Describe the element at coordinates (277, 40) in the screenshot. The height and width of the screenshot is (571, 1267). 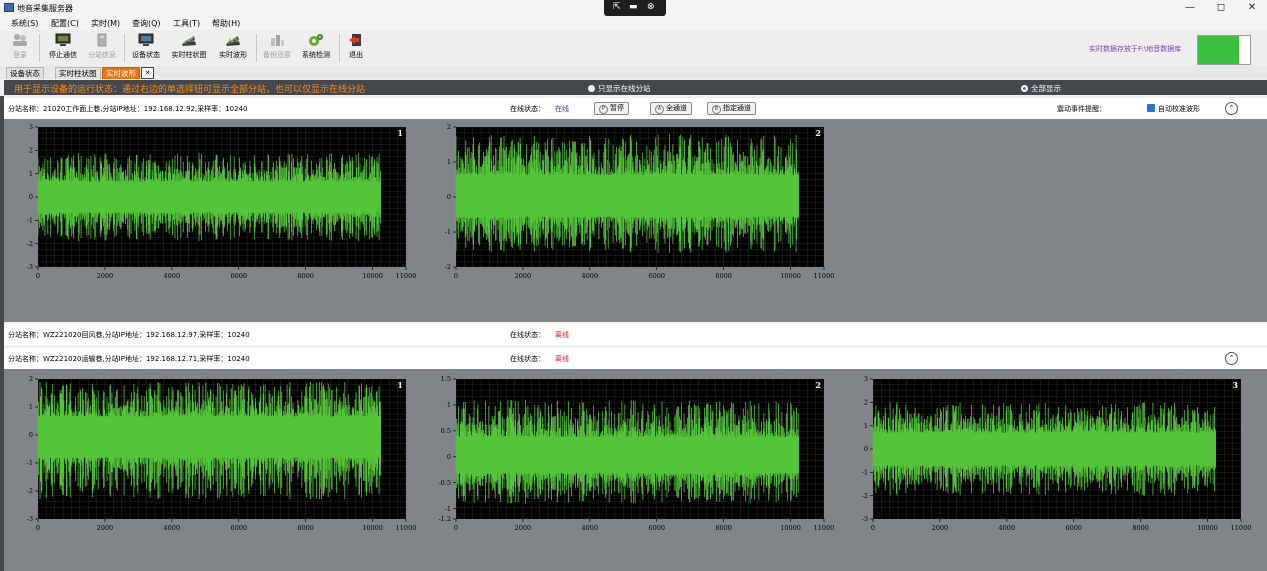
I see `backup-icon` at that location.